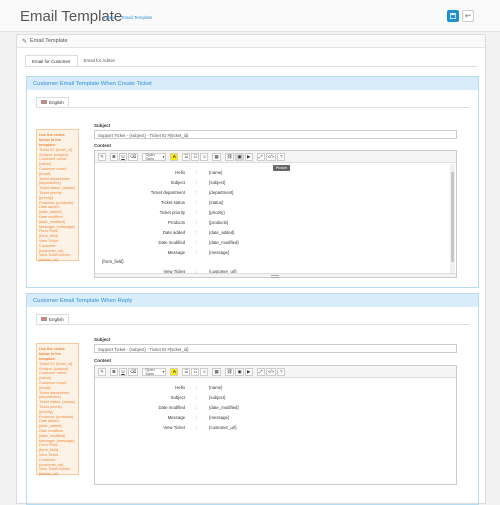 The width and height of the screenshot is (500, 505). Describe the element at coordinates (173, 202) in the screenshot. I see `field-label: Ticket status` at that location.